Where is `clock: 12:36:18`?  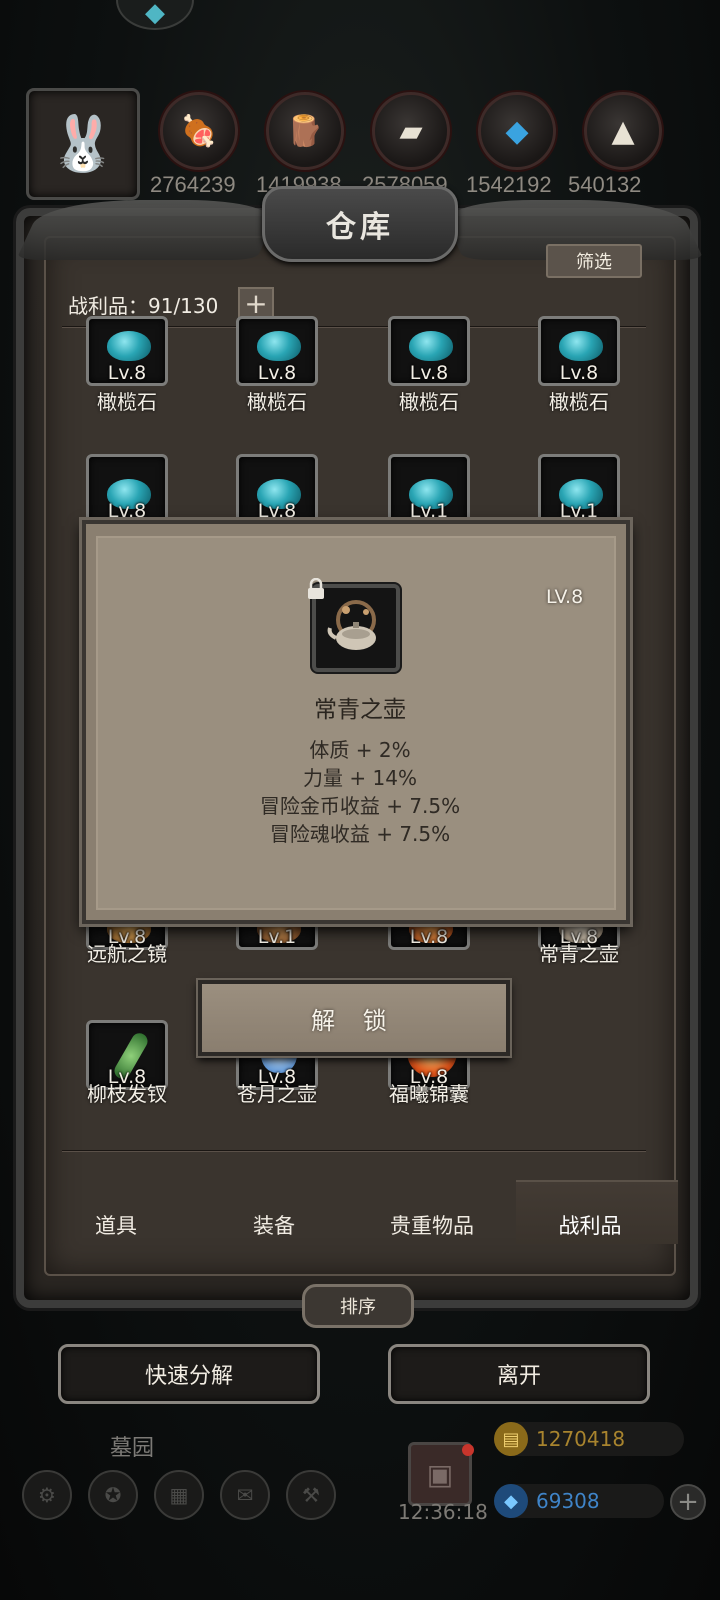
clock: 12:36:18 is located at coordinates (443, 1512).